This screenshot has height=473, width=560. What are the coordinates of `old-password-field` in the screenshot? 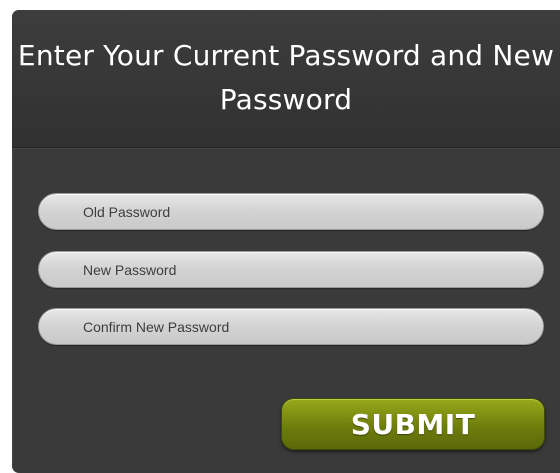 It's located at (291, 211).